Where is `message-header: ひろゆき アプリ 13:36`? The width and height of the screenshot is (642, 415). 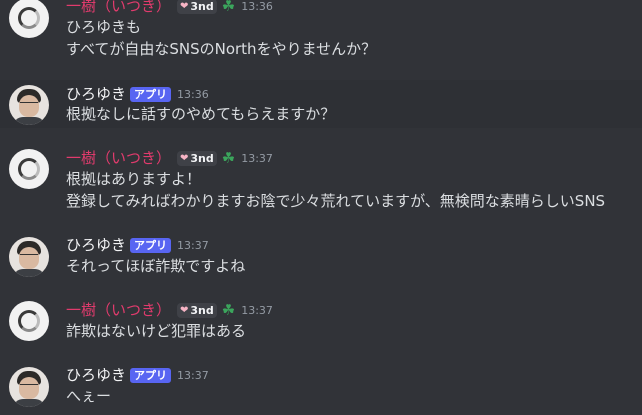
message-header: ひろゆき アプリ 13:36 is located at coordinates (137, 94).